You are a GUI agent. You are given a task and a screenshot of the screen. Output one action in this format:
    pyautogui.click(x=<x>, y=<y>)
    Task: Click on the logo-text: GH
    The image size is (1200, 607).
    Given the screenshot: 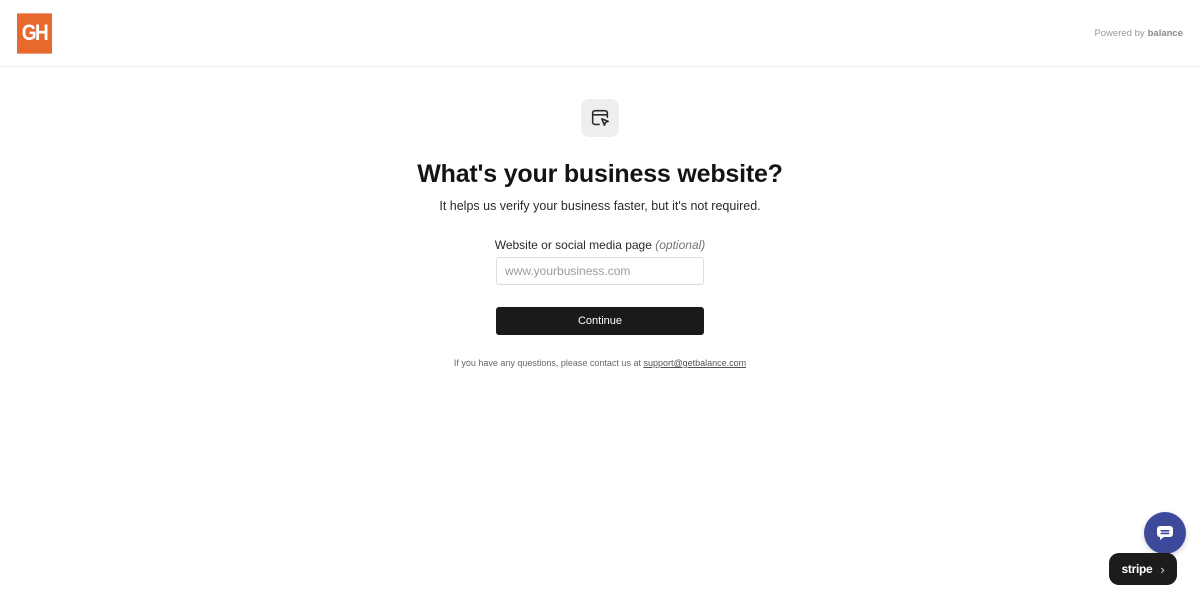 What is the action you would take?
    pyautogui.click(x=35, y=32)
    